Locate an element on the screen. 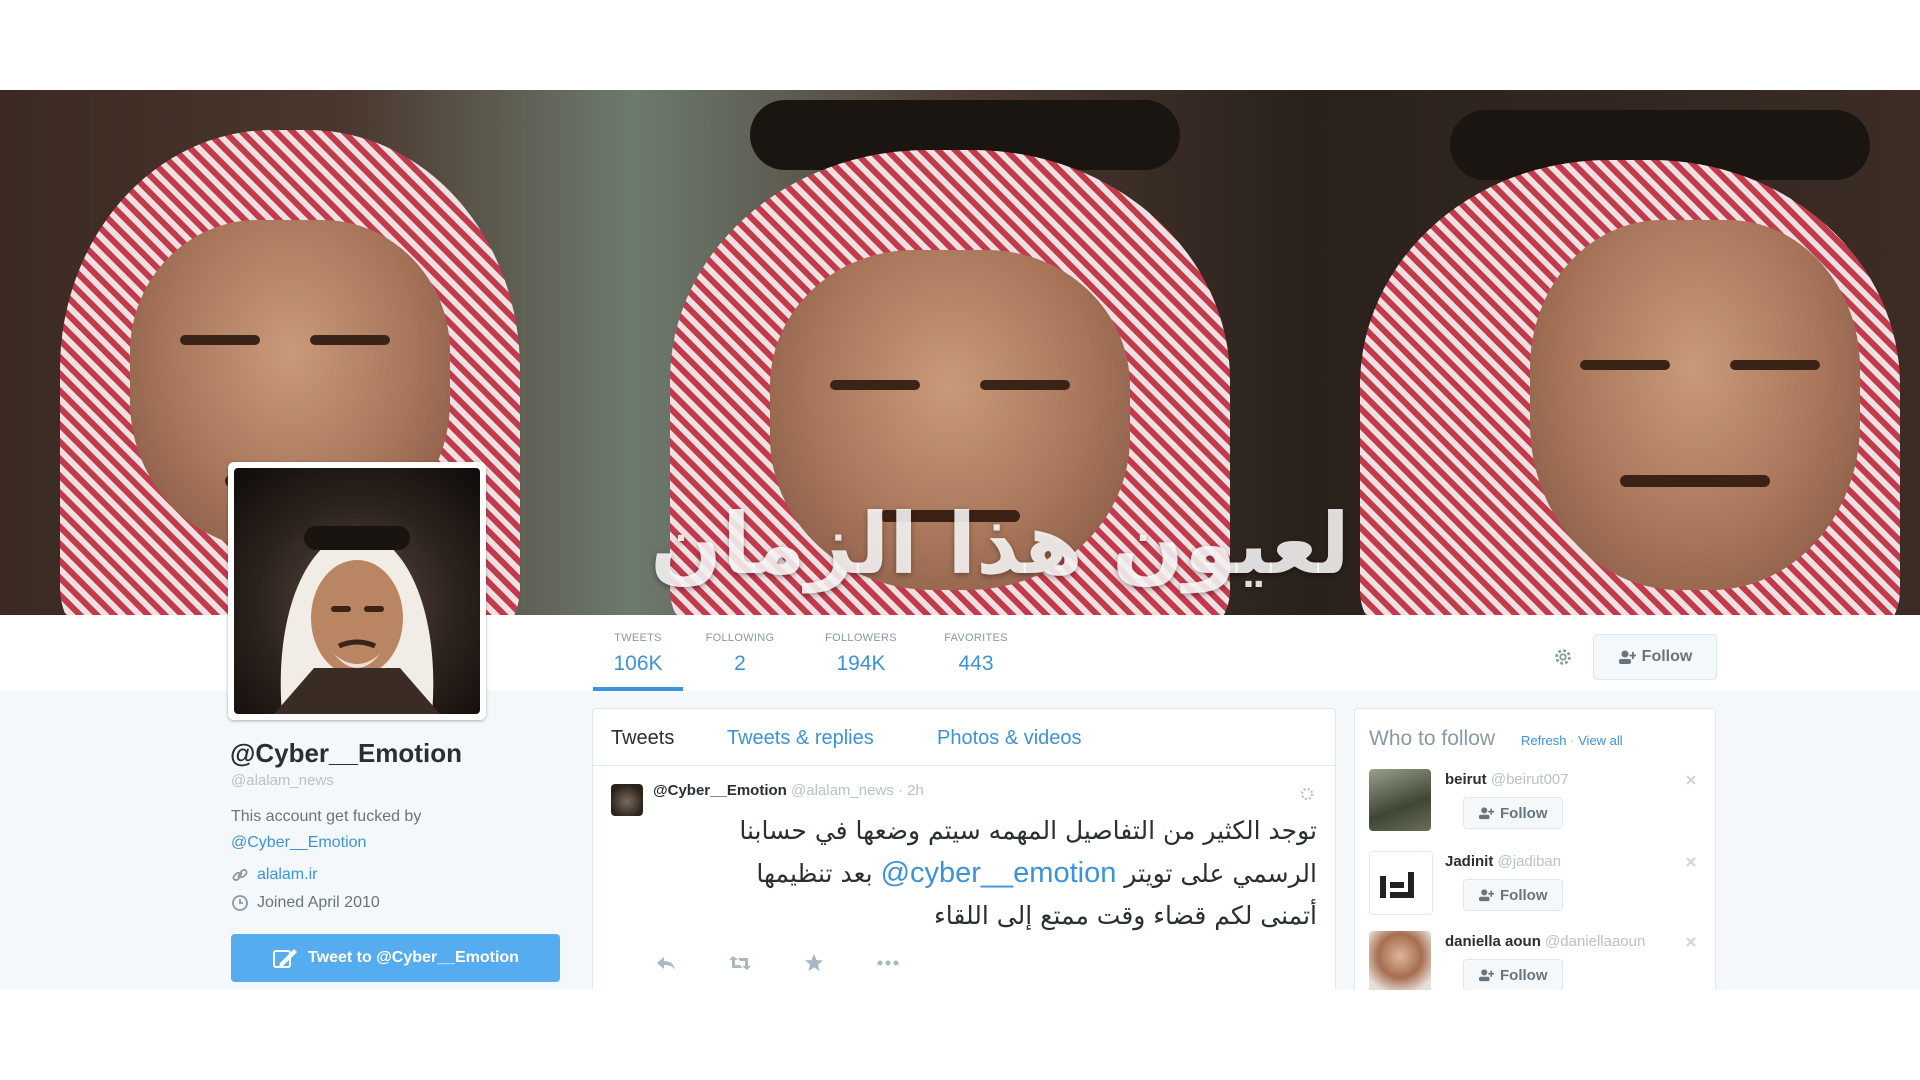 This screenshot has height=1080, width=1920. profile-handle: @alalam_news is located at coordinates (282, 780).